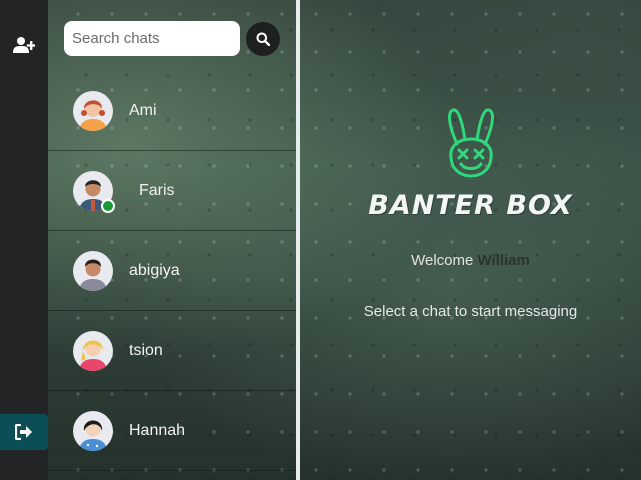 This screenshot has width=641, height=480. I want to click on add-user-button, so click(24, 45).